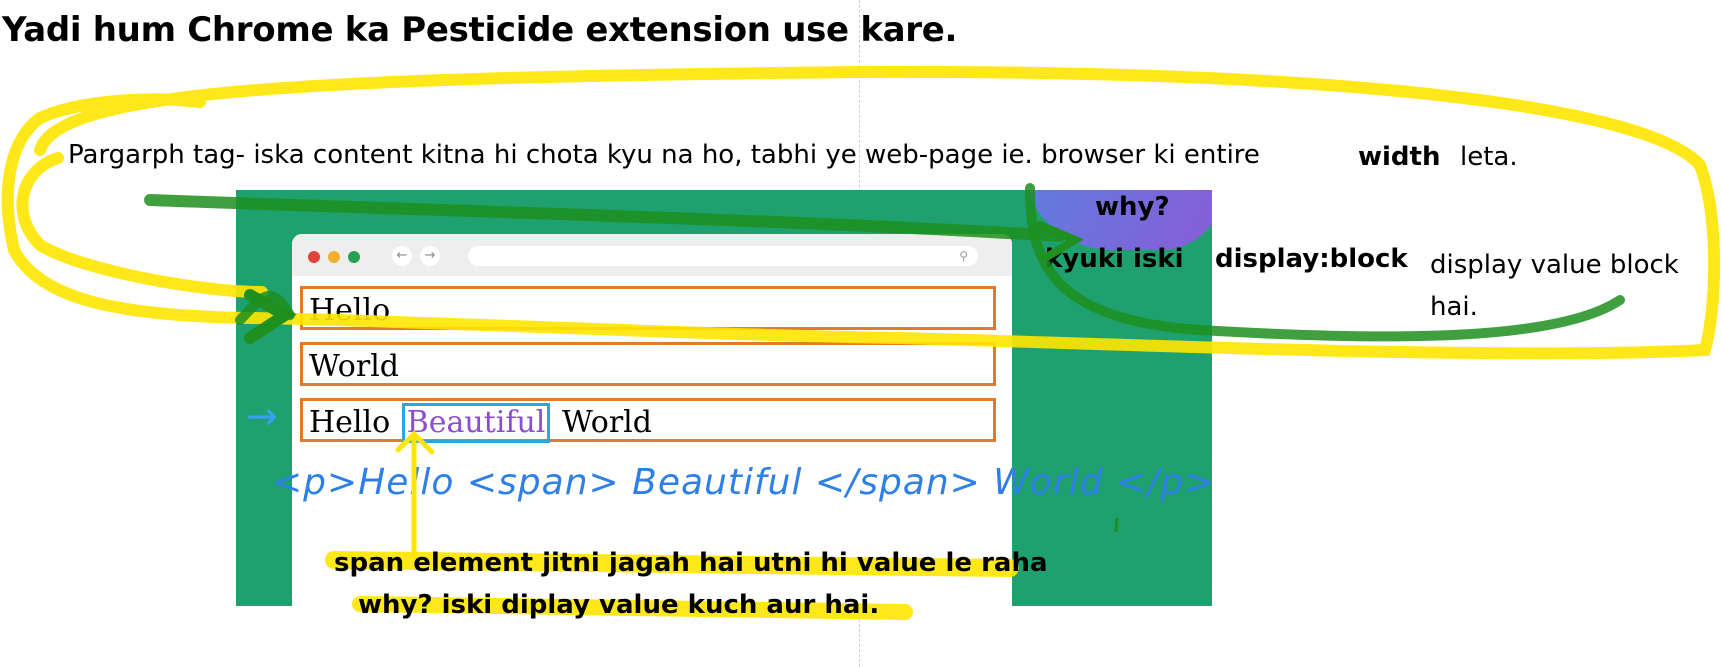 This screenshot has height=667, width=1722. Describe the element at coordinates (1116, 525) in the screenshot. I see `green-tick` at that location.